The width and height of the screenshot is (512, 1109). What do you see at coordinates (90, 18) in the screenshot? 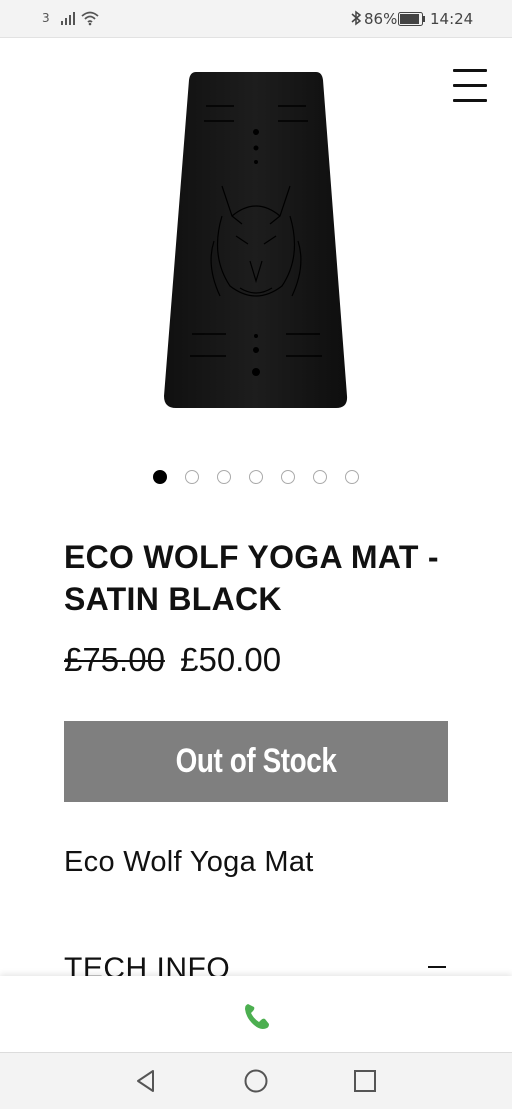
I see `wifi-icon` at bounding box center [90, 18].